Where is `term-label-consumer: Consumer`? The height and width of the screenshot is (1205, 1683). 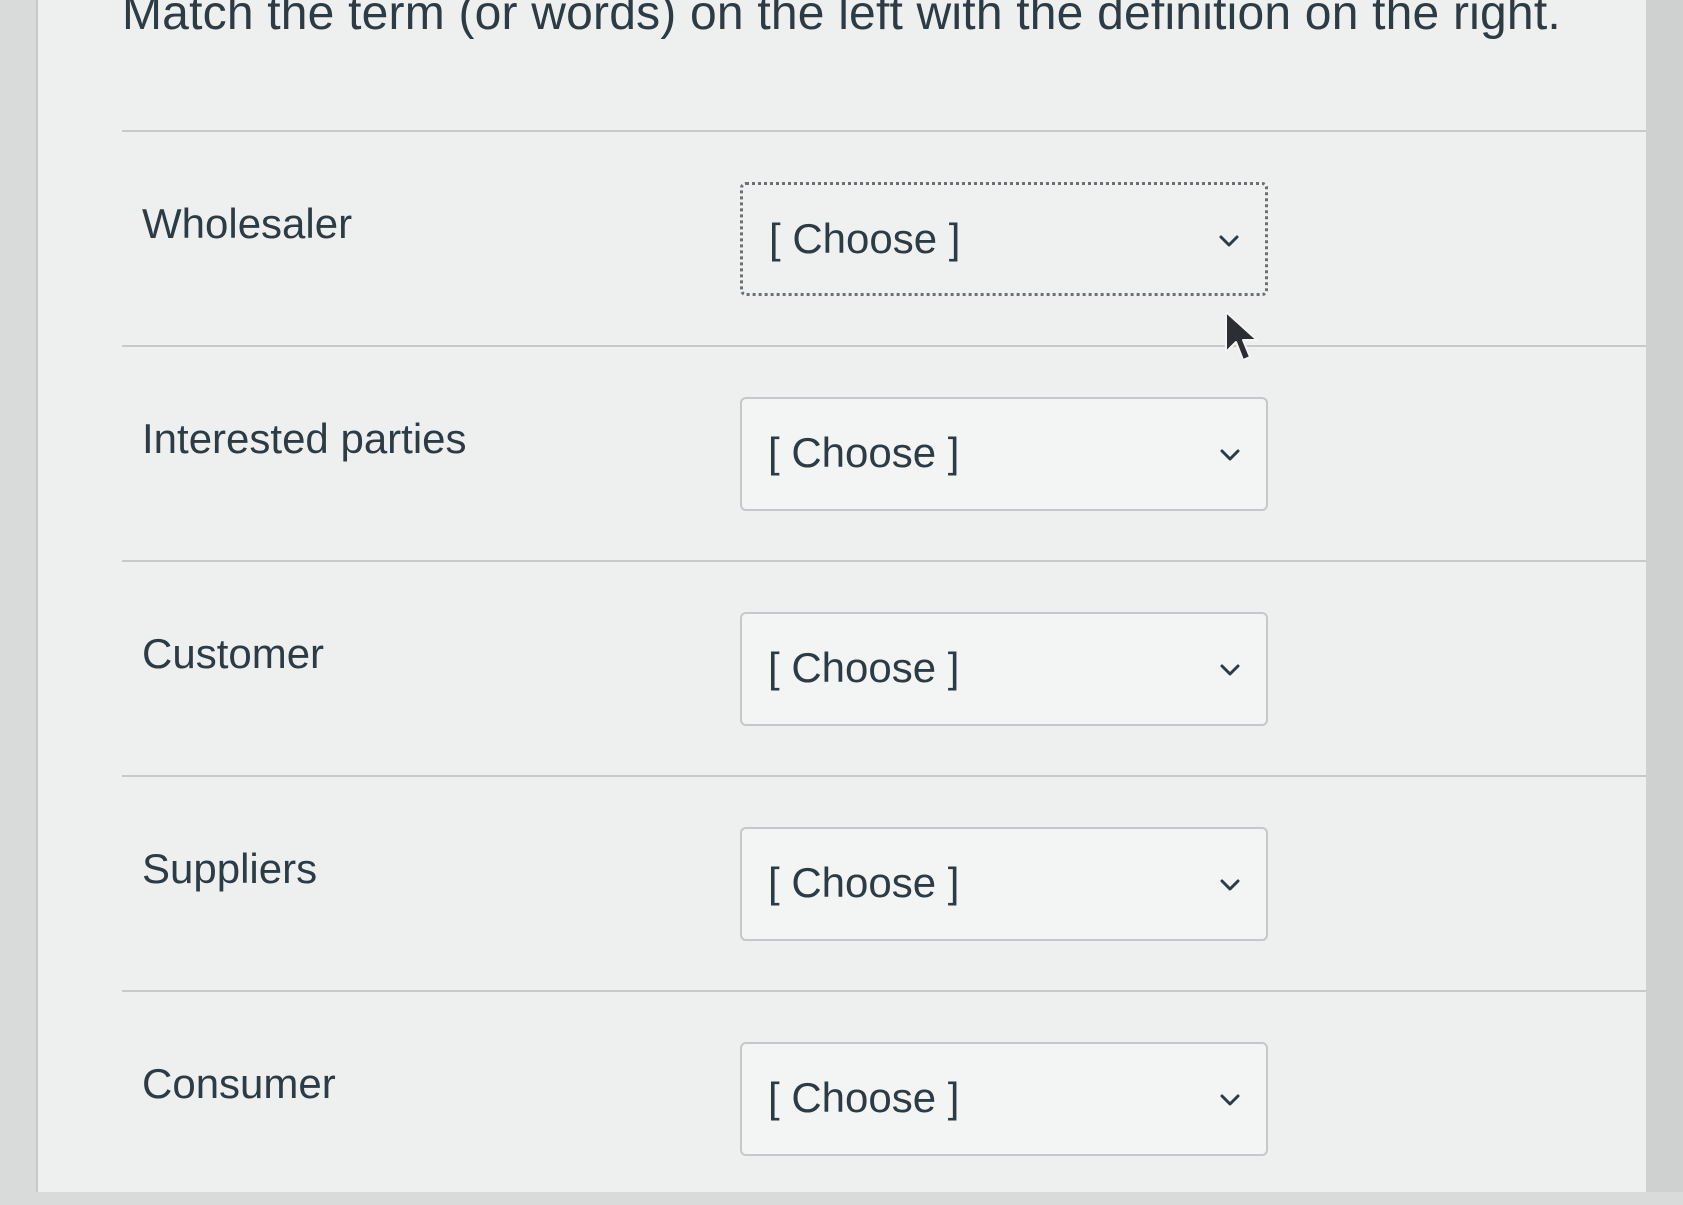 term-label-consumer: Consumer is located at coordinates (239, 1083).